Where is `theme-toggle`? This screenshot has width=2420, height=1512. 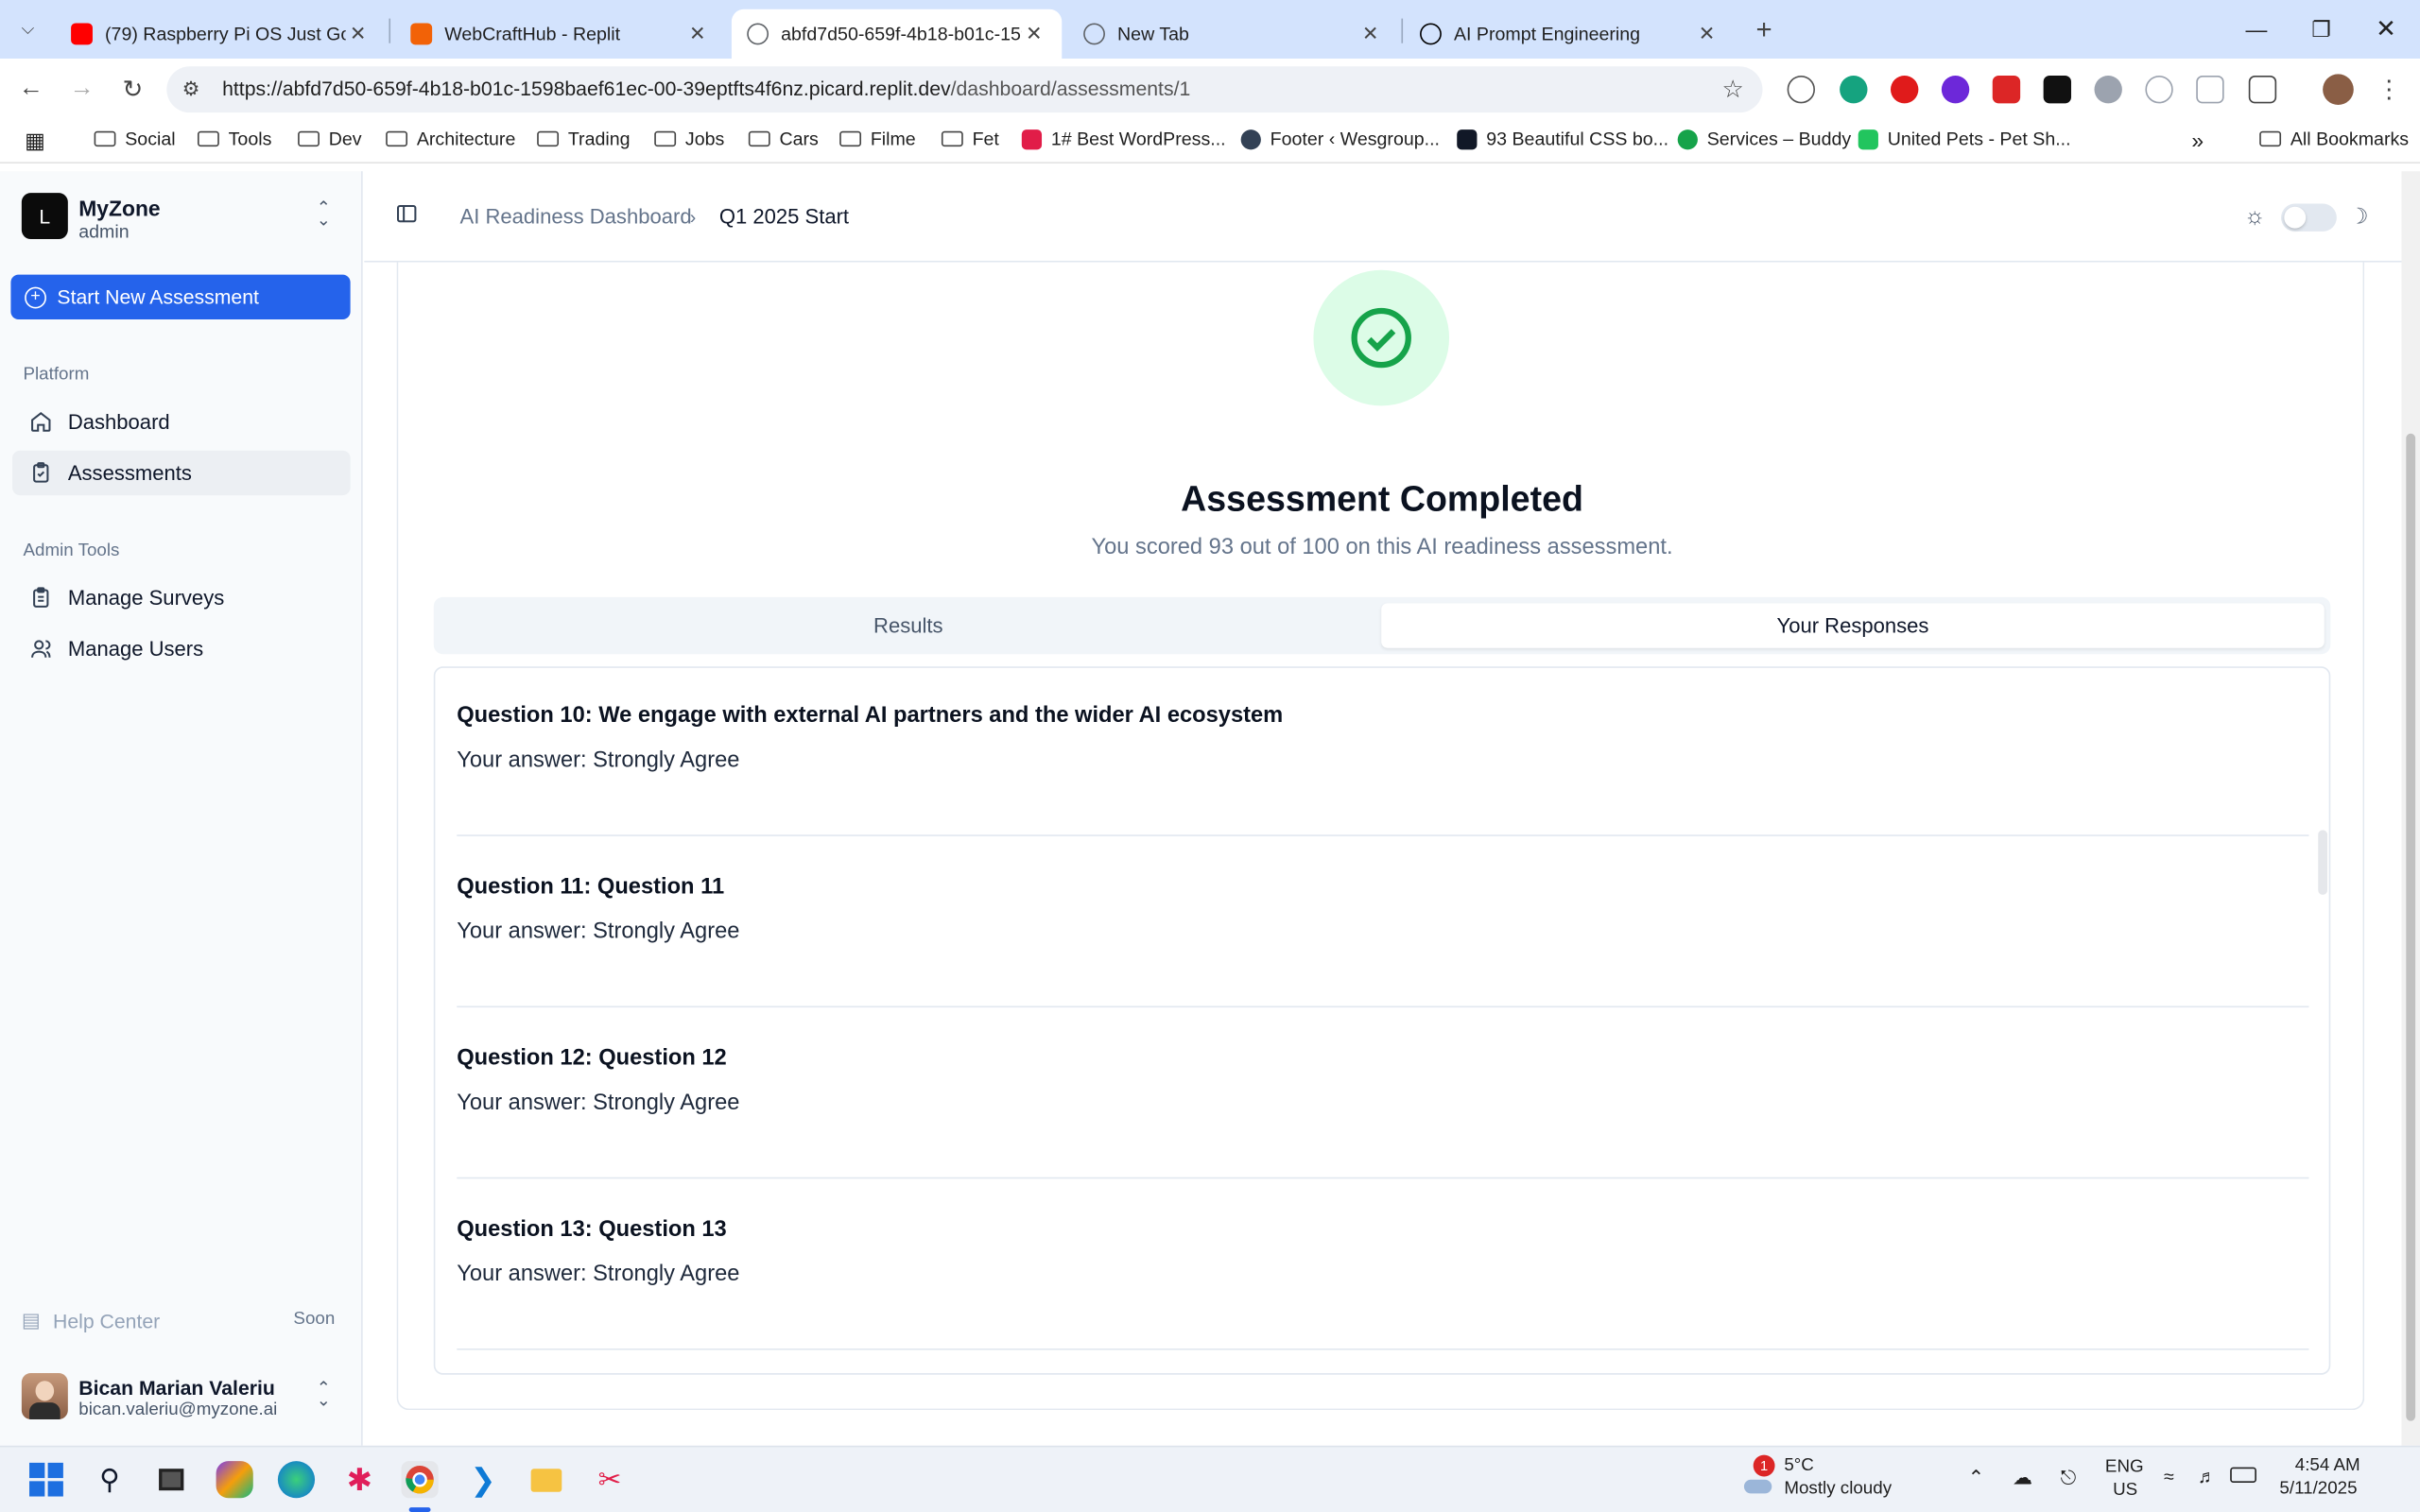 theme-toggle is located at coordinates (2309, 217).